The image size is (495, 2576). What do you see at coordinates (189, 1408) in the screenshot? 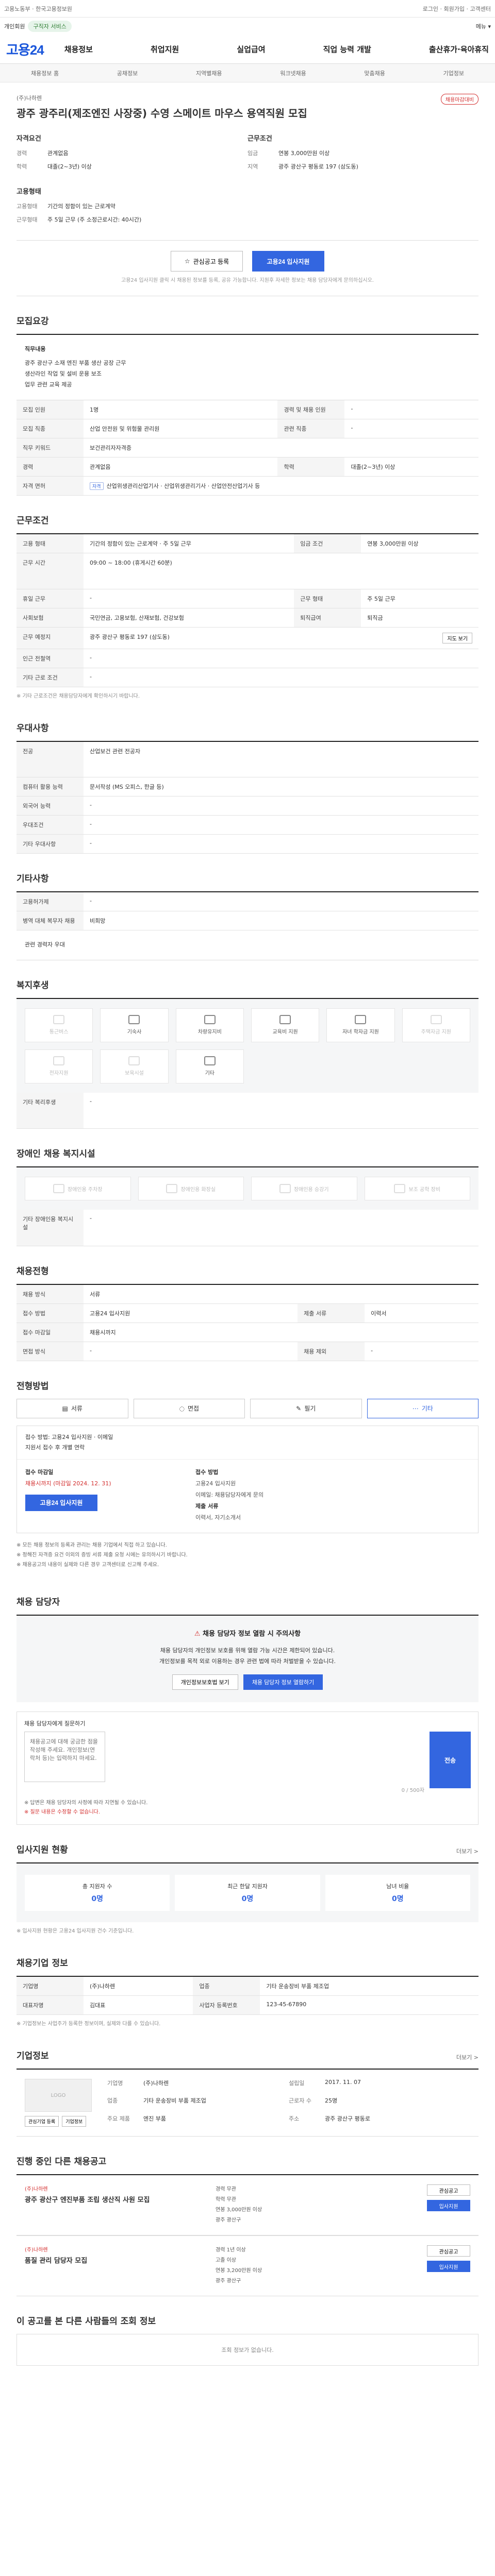
I see `tab-interview: ◌ 면접` at bounding box center [189, 1408].